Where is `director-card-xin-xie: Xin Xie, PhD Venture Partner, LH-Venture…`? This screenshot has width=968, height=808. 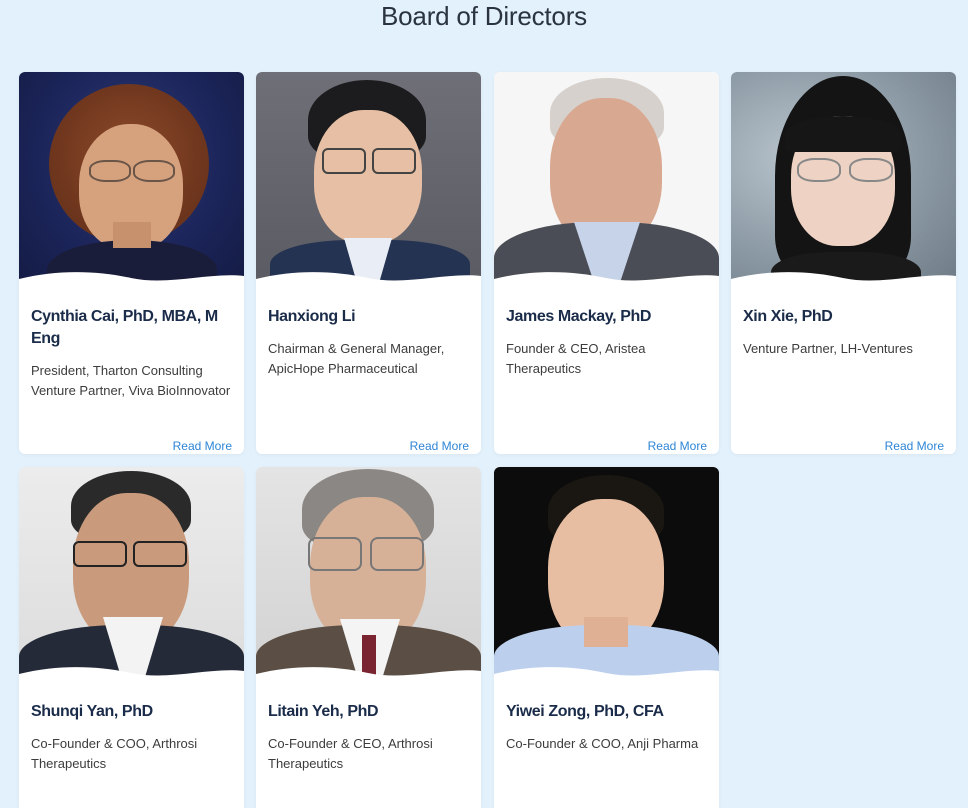 director-card-xin-xie: Xin Xie, PhD Venture Partner, LH-Venture… is located at coordinates (843, 263).